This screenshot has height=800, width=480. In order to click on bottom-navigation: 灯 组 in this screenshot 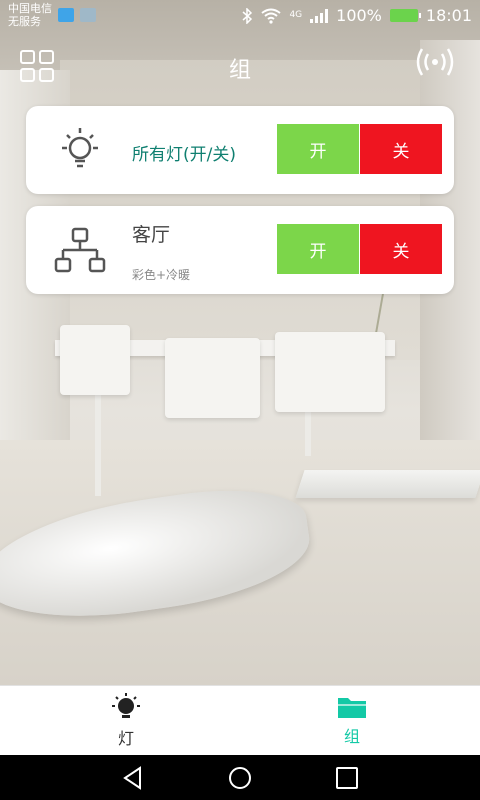, I will do `click(240, 720)`.